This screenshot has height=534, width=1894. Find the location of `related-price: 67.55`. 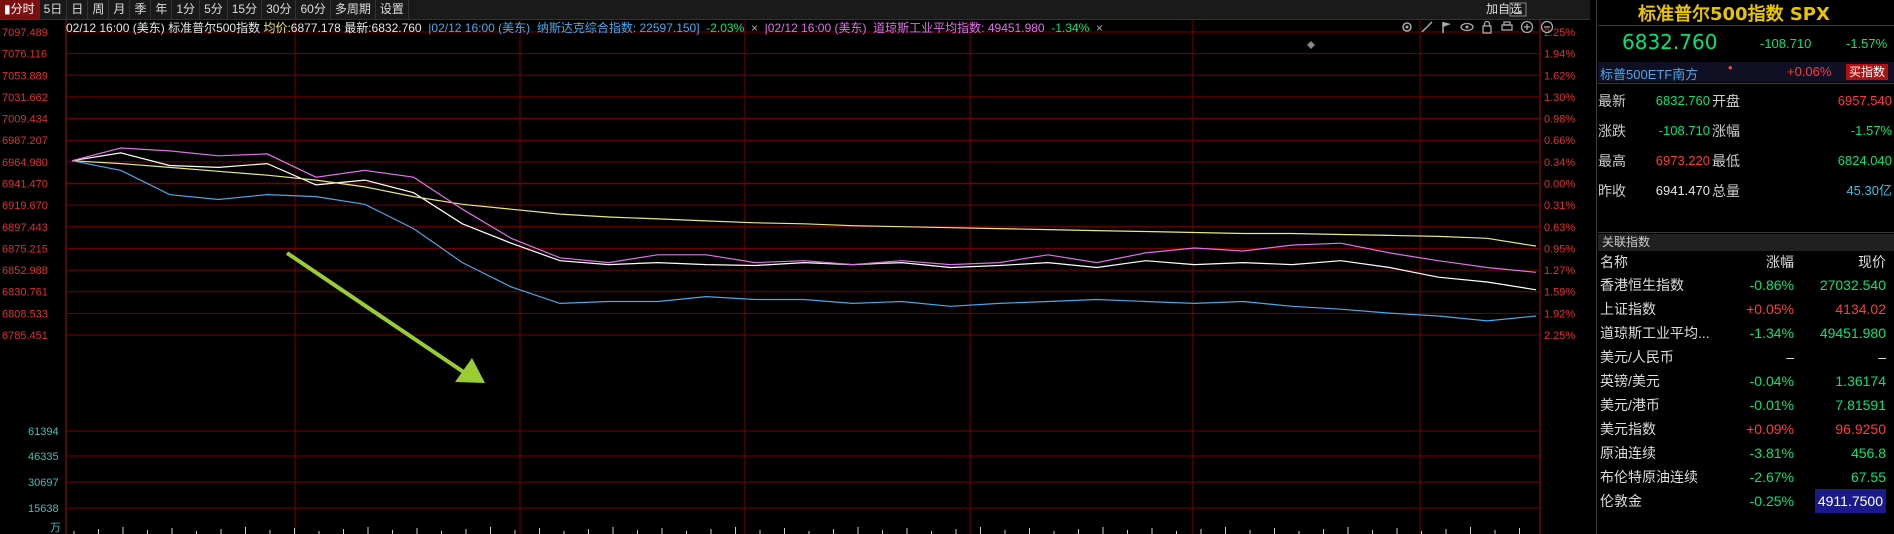

related-price: 67.55 is located at coordinates (1868, 477).